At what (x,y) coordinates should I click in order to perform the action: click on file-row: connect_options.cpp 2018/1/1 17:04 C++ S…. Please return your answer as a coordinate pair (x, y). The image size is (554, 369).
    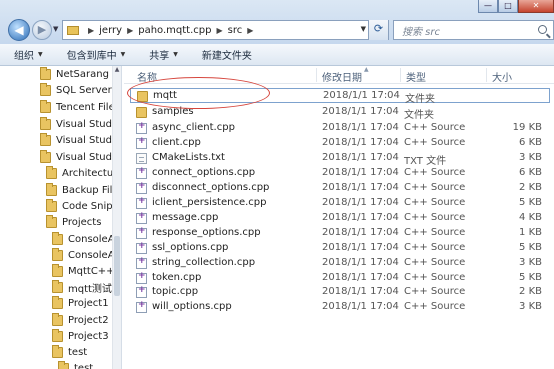
    Looking at the image, I should click on (340, 173).